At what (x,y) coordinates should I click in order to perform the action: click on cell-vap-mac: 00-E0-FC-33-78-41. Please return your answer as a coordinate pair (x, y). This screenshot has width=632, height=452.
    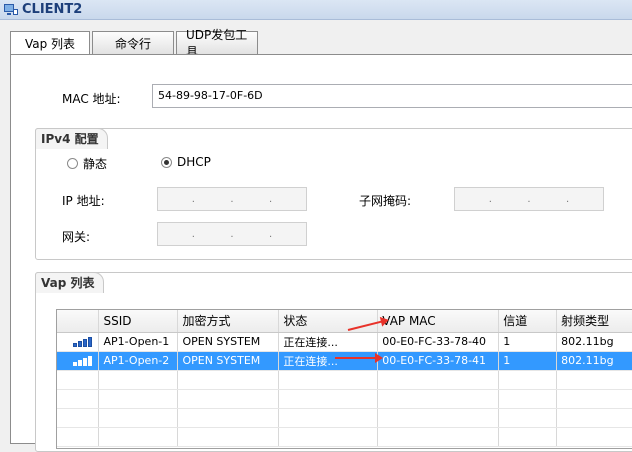
    Looking at the image, I should click on (438, 361).